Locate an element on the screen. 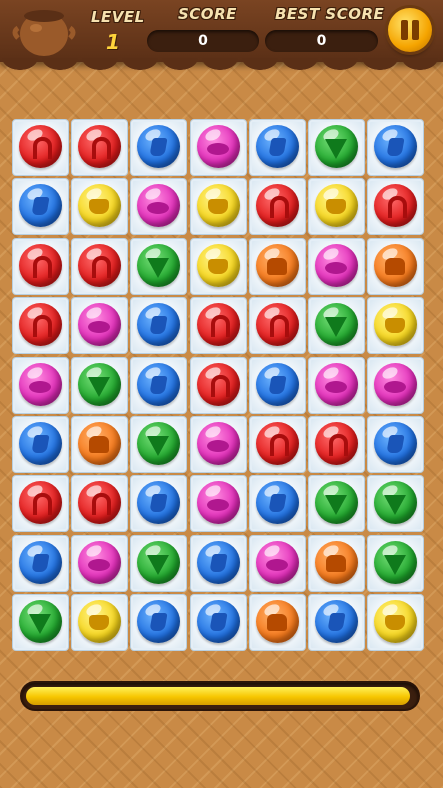 The width and height of the screenshot is (443, 788). pause-button is located at coordinates (410, 30).